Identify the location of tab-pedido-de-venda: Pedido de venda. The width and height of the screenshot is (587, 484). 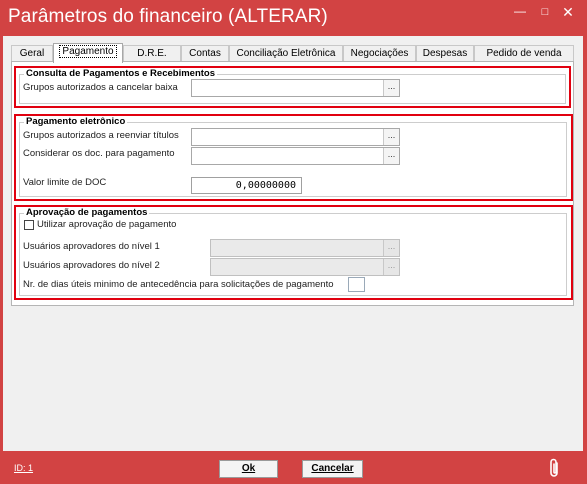
(524, 53).